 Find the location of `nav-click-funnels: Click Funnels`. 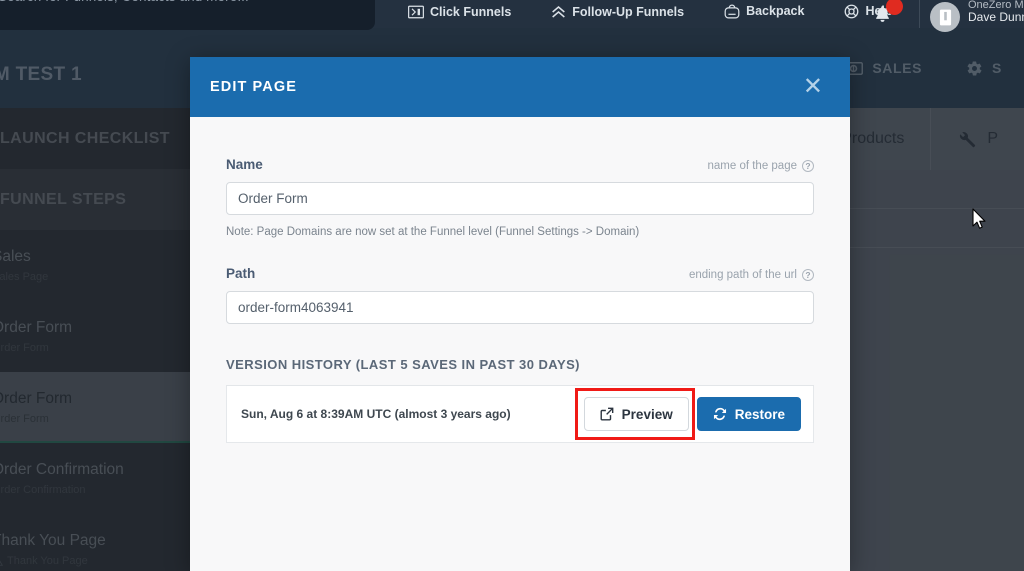

nav-click-funnels: Click Funnels is located at coordinates (467, 16).